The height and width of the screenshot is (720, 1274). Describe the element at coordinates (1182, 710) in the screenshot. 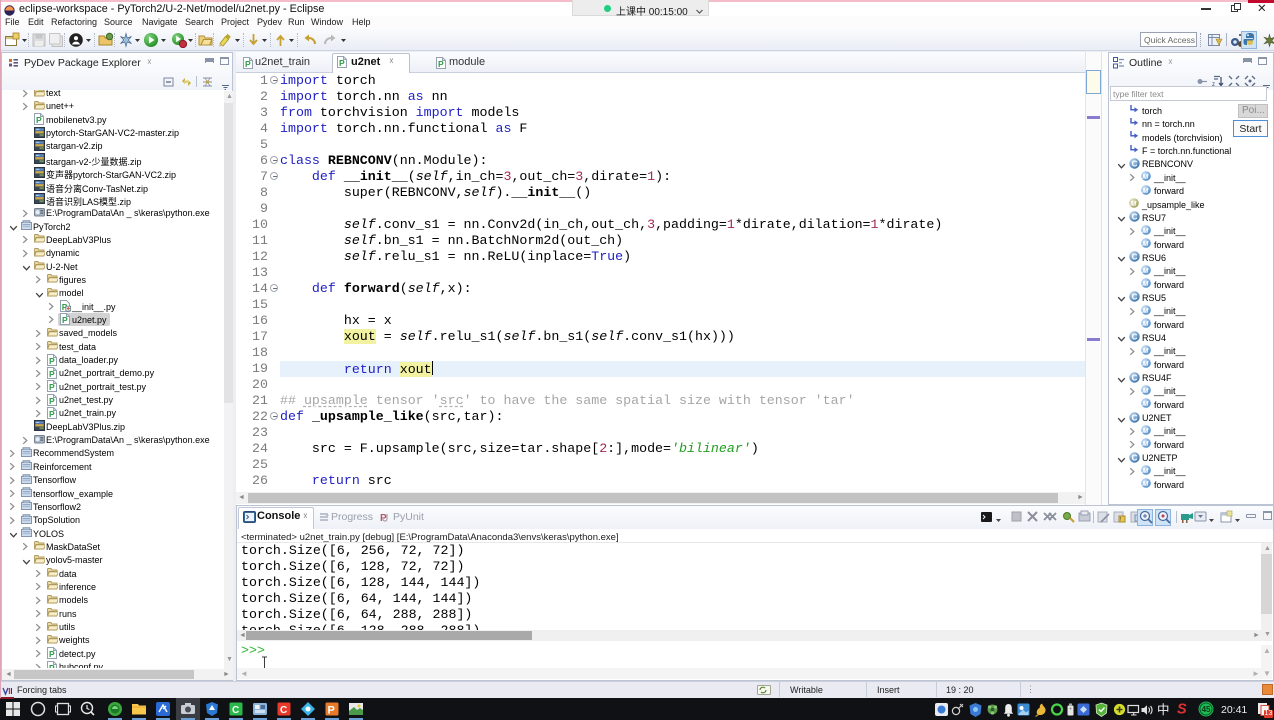

I see `svg-text: S` at that location.